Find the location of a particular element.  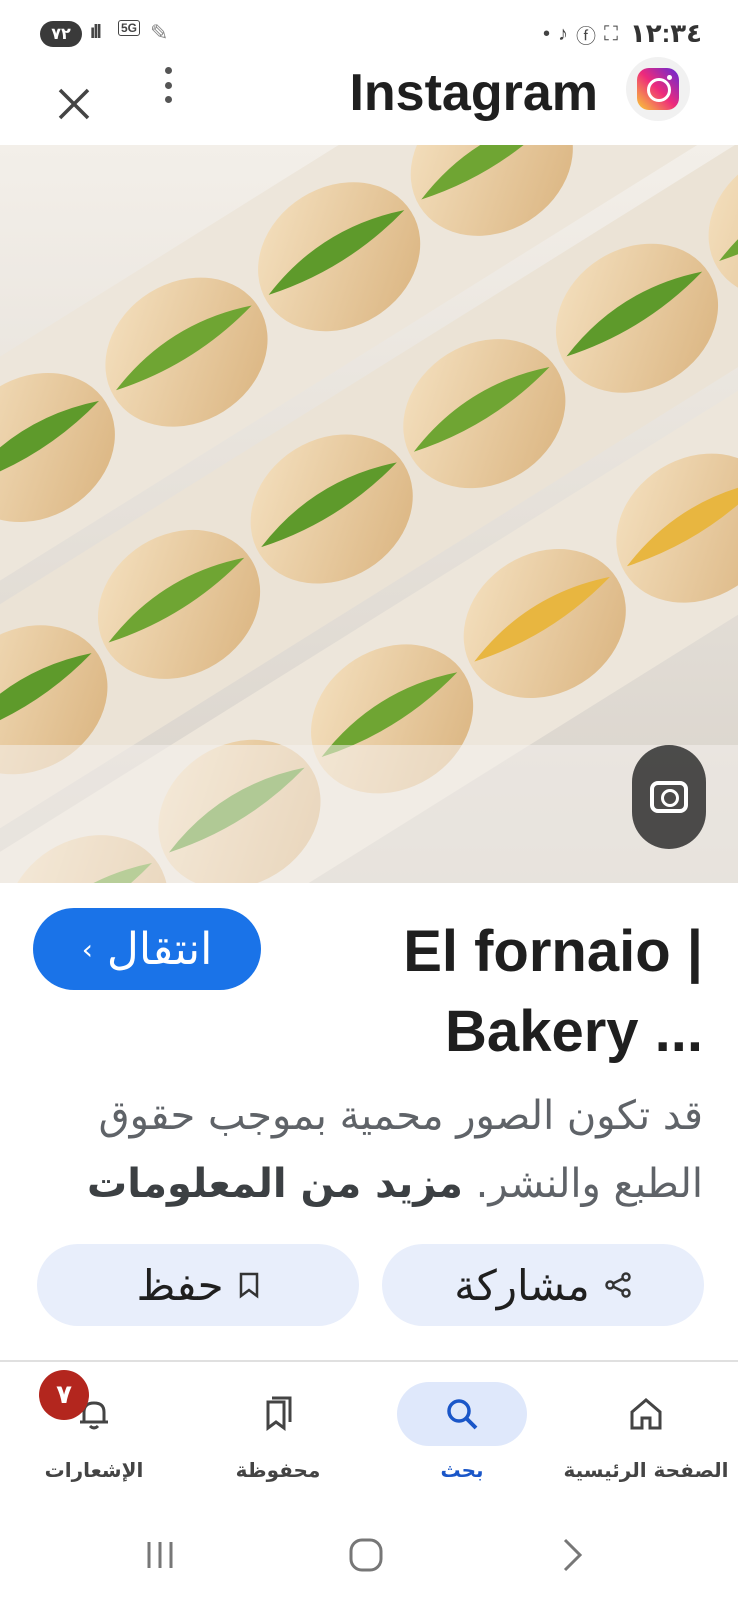

signal-icon: ıll is located at coordinates (96, 32).